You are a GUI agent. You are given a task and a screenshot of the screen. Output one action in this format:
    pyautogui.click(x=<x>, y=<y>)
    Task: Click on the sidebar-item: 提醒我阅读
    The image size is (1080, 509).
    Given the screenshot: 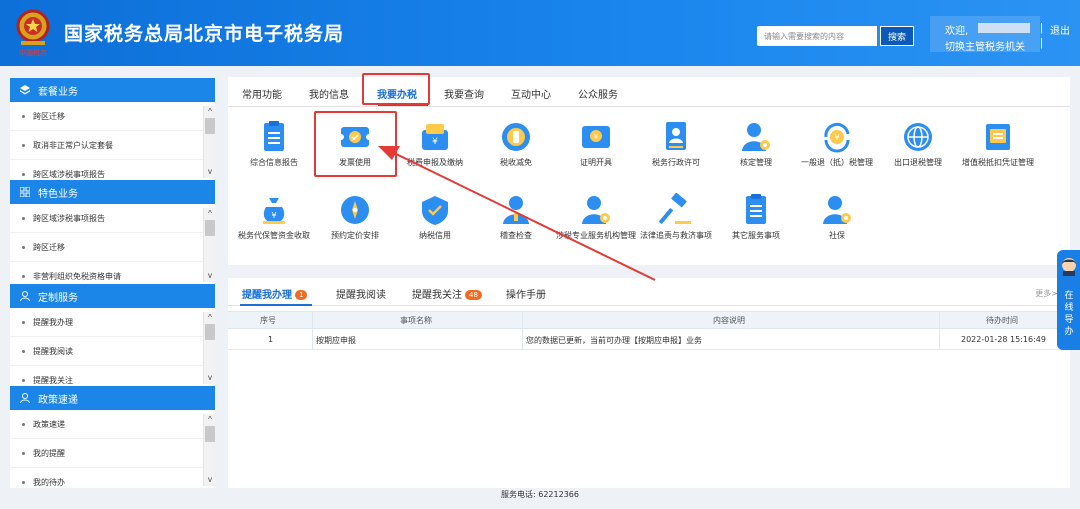 What is the action you would take?
    pyautogui.click(x=112, y=351)
    